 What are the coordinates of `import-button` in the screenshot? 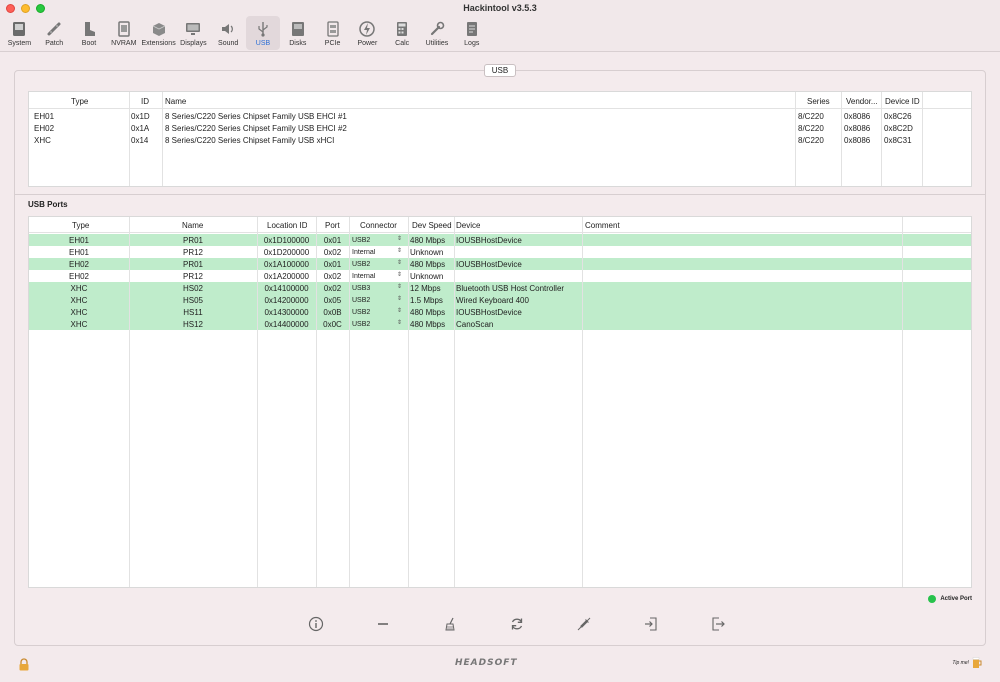 It's located at (650, 624).